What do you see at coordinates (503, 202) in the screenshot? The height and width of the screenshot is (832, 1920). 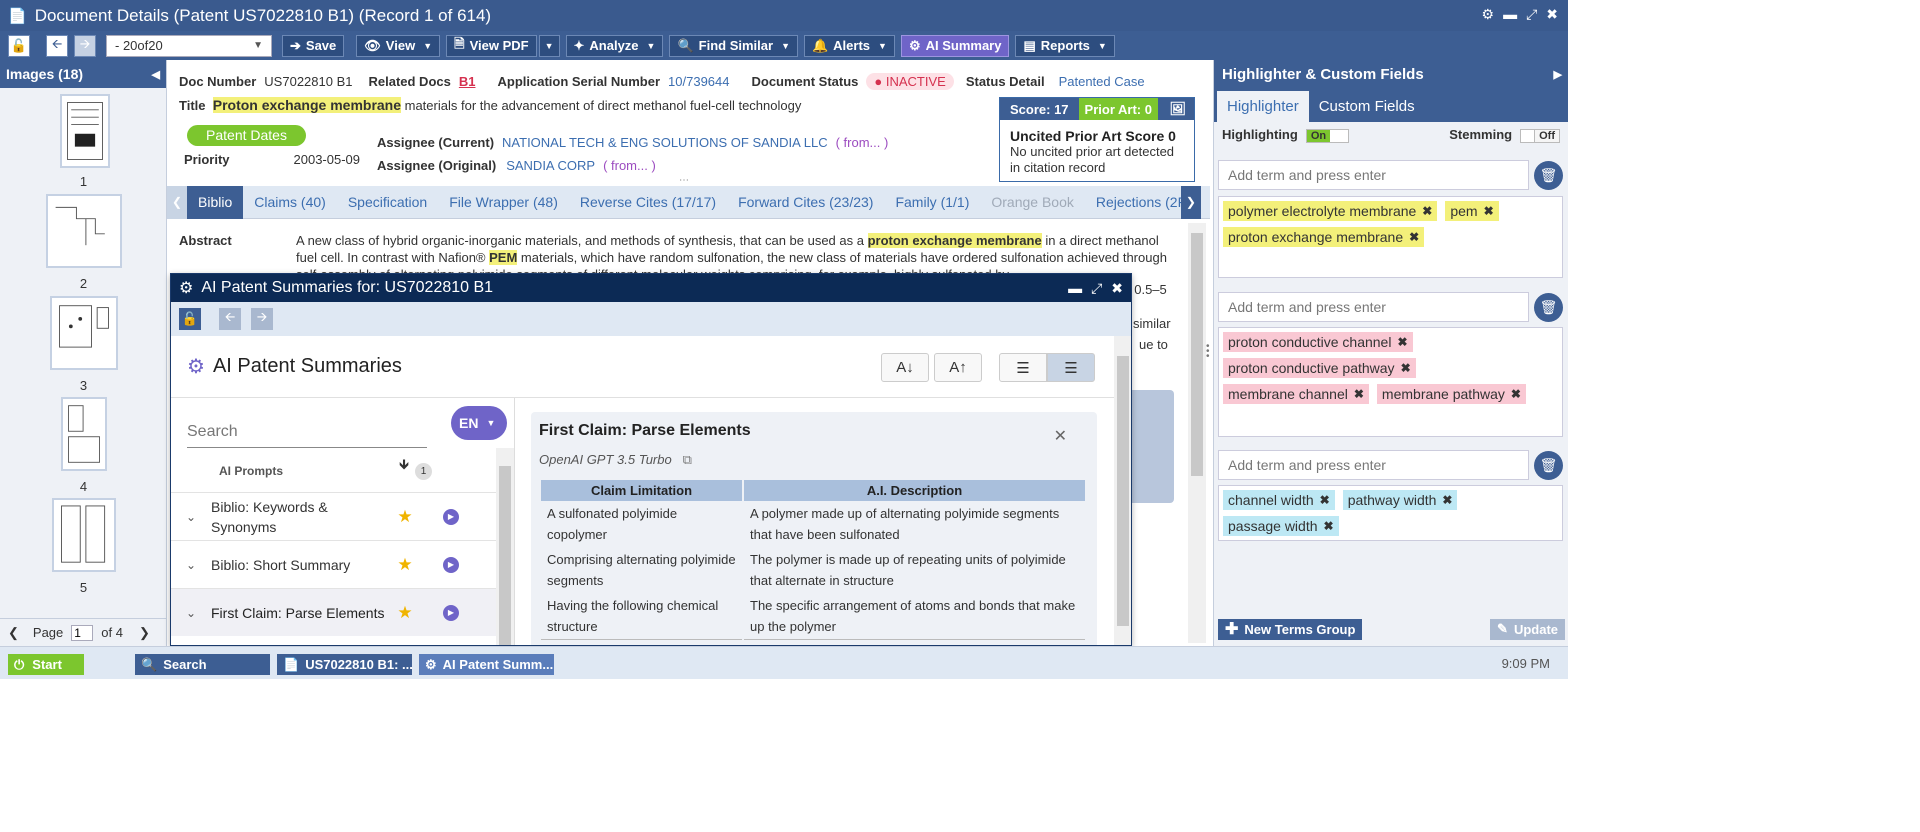 I see `tab-file-wrapper: File Wrapper (48)` at bounding box center [503, 202].